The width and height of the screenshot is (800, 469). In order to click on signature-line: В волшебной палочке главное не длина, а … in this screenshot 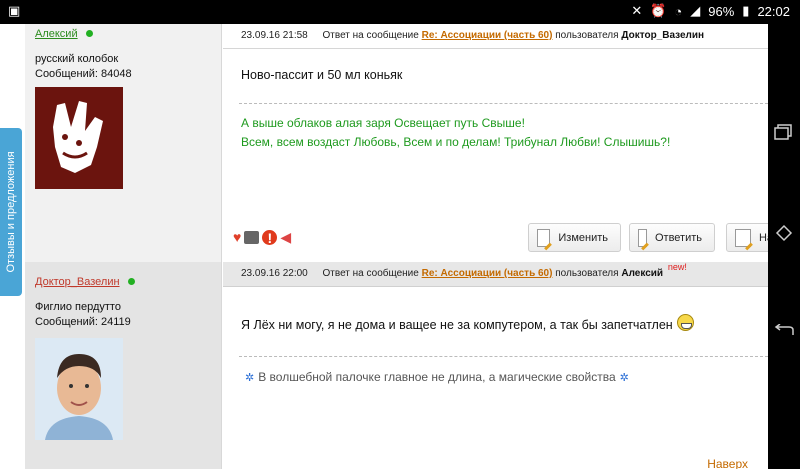, I will do `click(437, 377)`.